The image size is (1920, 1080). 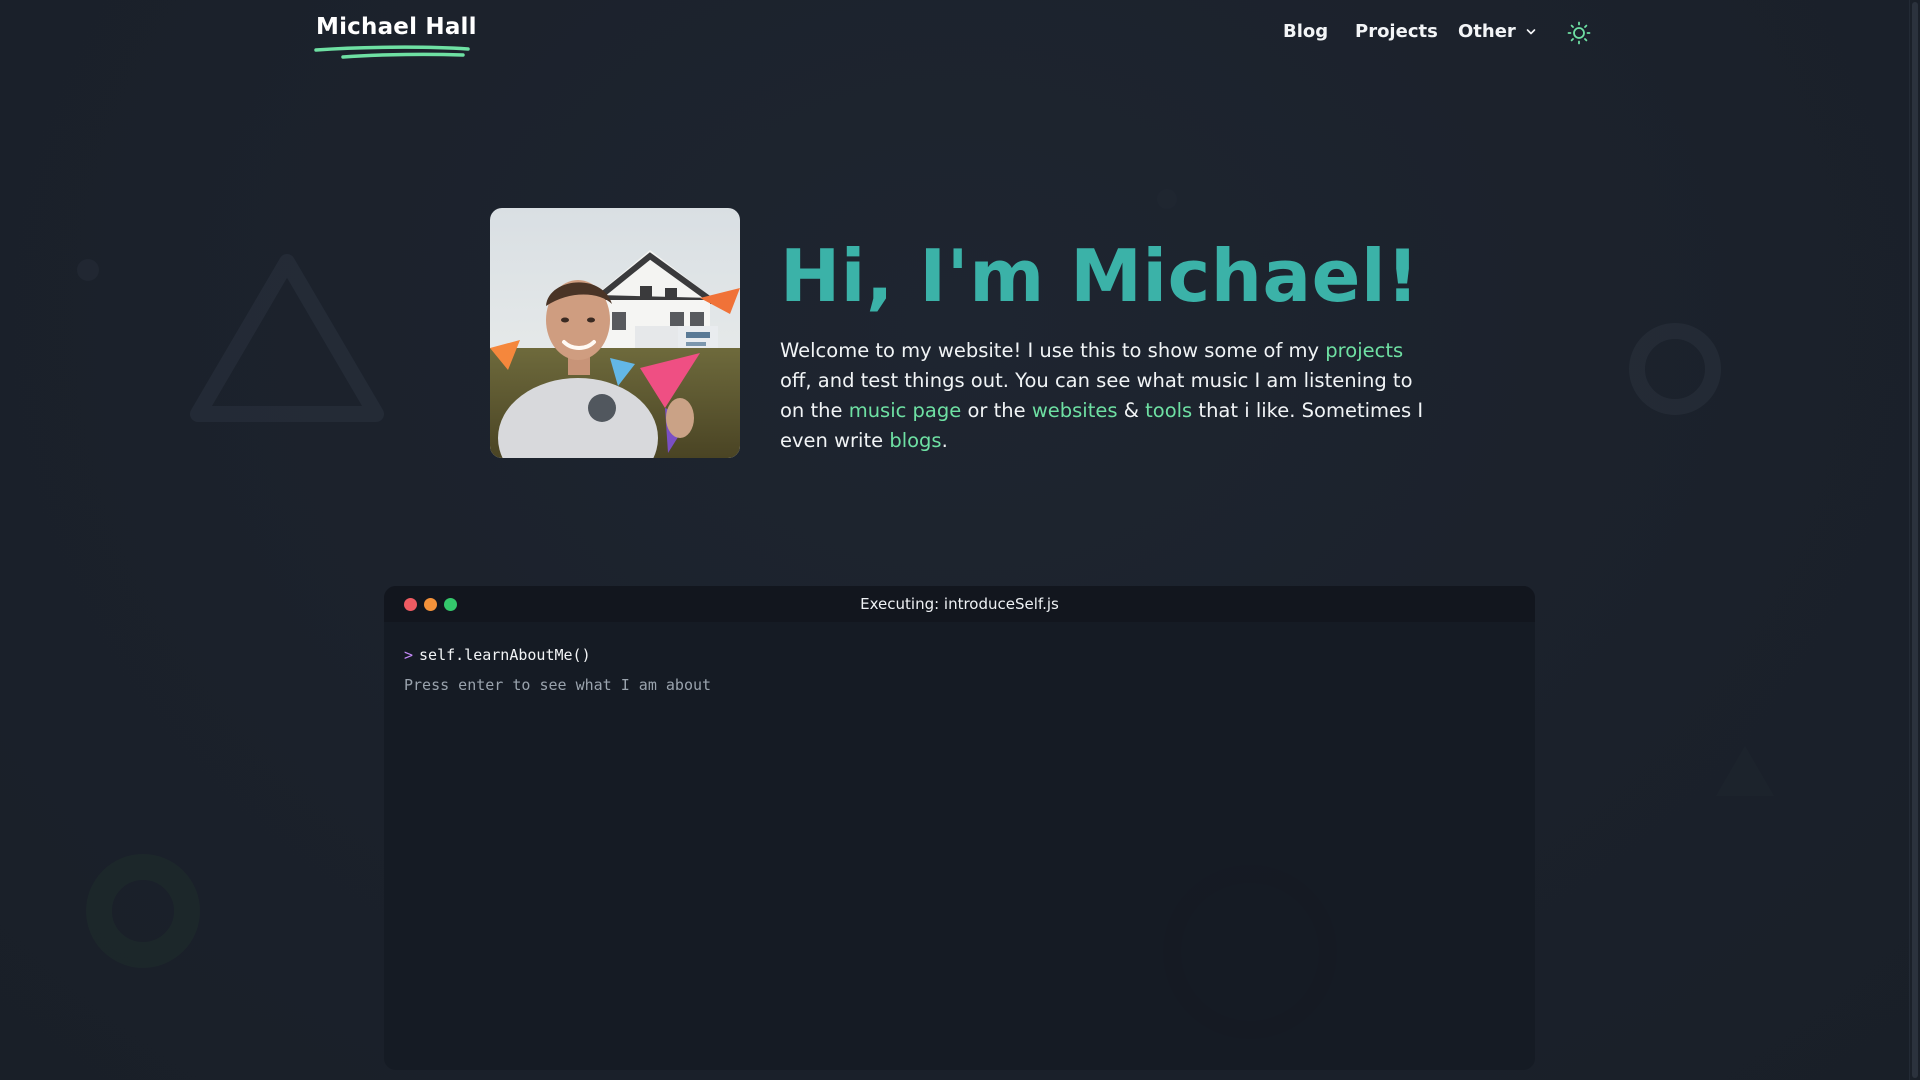 I want to click on logo-underline-decoration, so click(x=392, y=52).